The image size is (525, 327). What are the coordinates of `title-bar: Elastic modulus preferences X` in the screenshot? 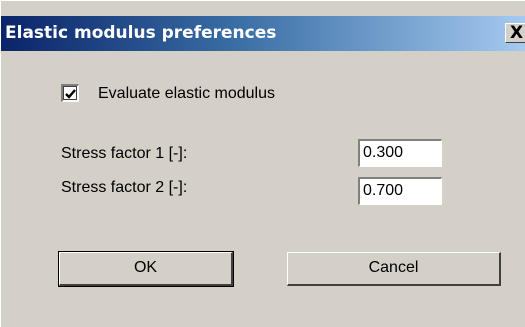 It's located at (263, 33).